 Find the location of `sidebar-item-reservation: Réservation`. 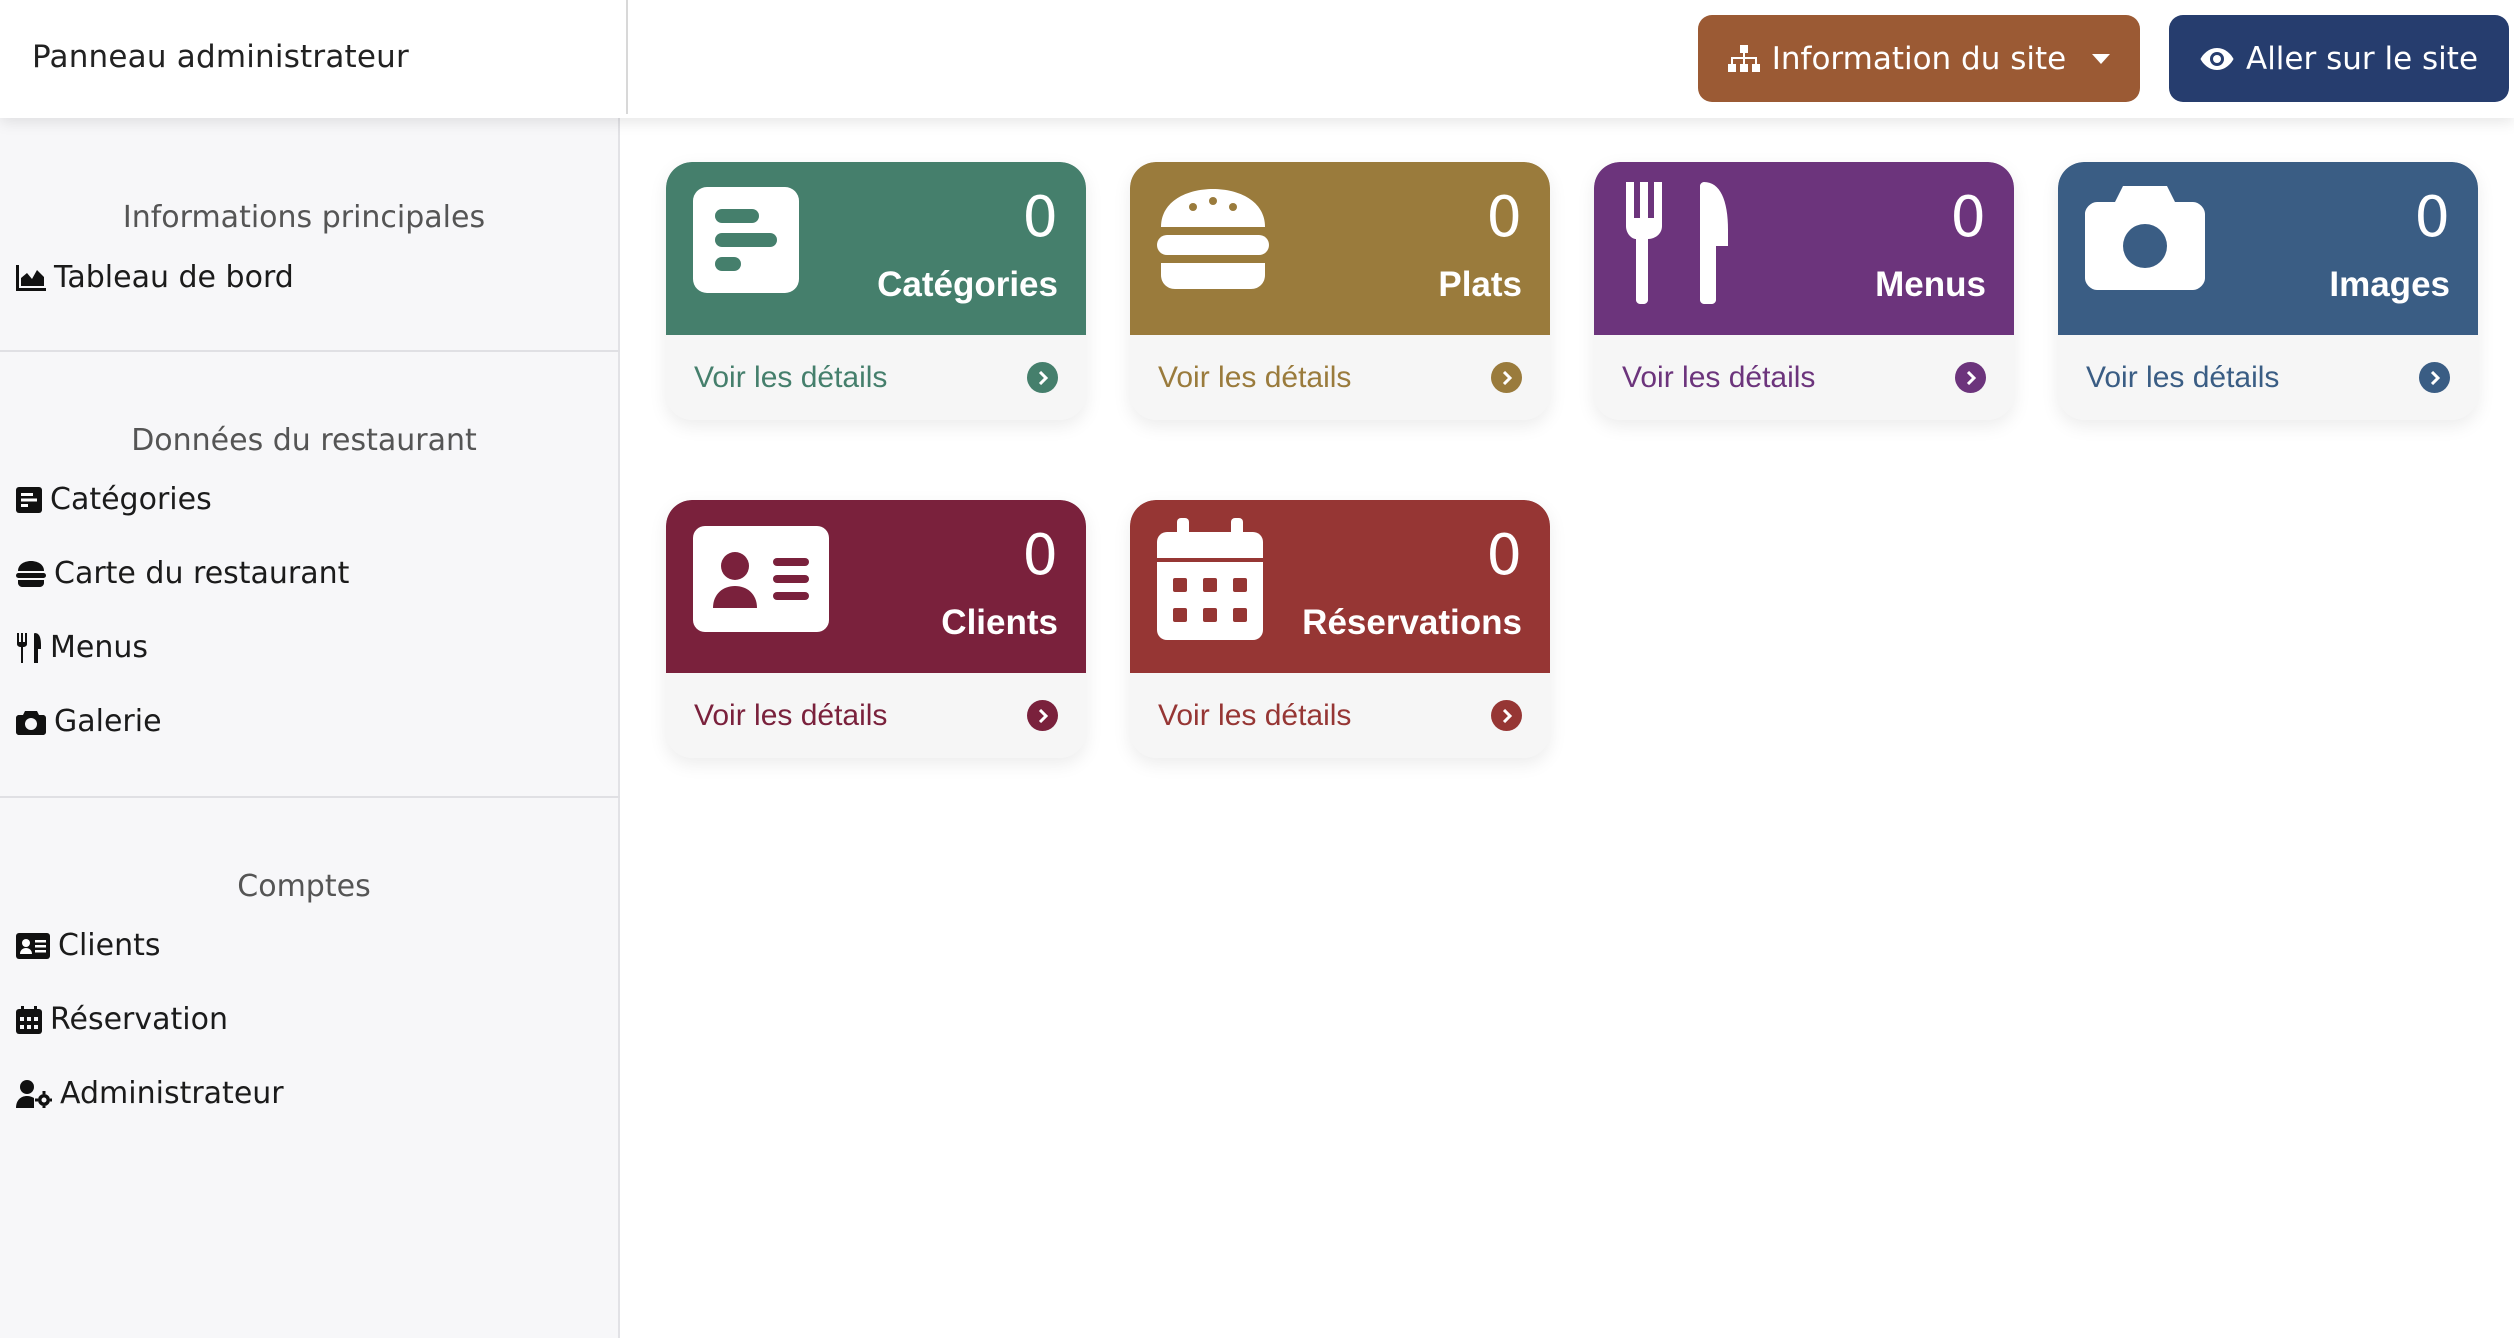

sidebar-item-reservation: Réservation is located at coordinates (122, 1019).